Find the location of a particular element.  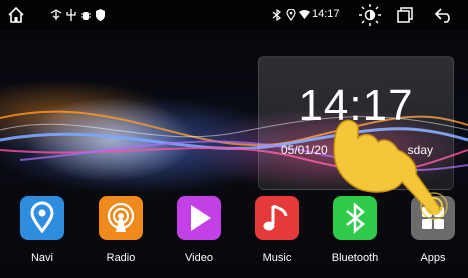

play-icon is located at coordinates (201, 218).